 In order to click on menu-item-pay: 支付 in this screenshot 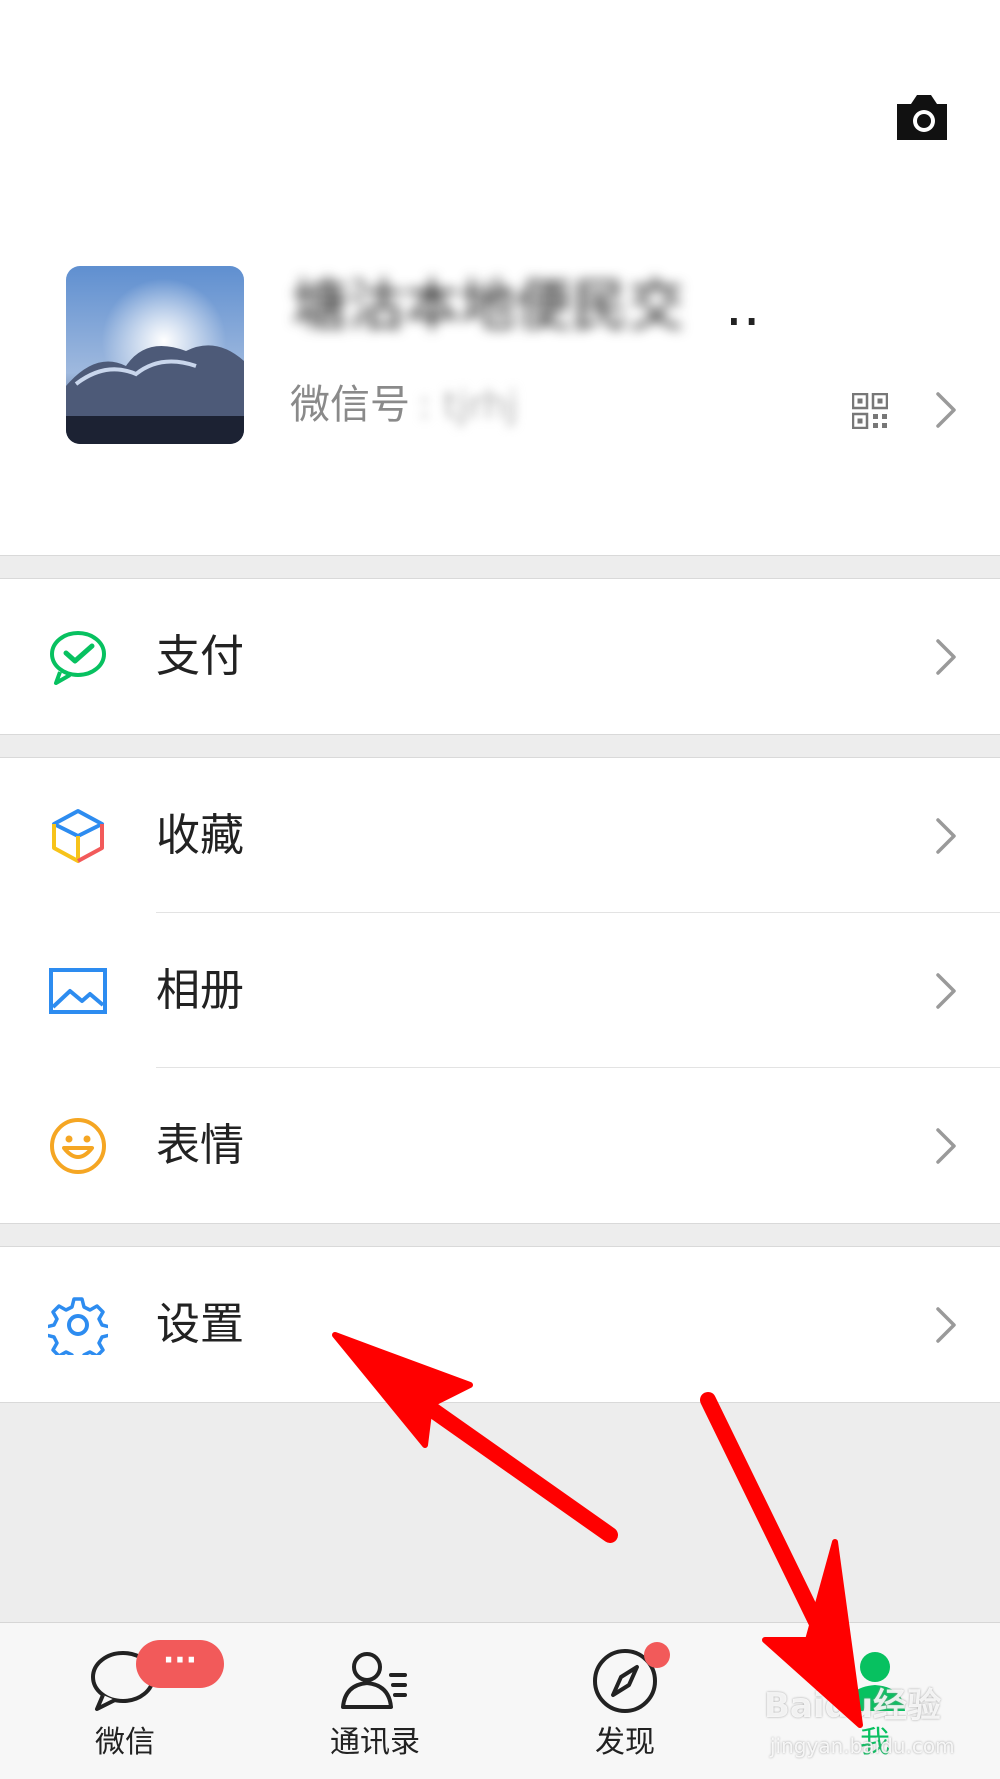, I will do `click(500, 656)`.